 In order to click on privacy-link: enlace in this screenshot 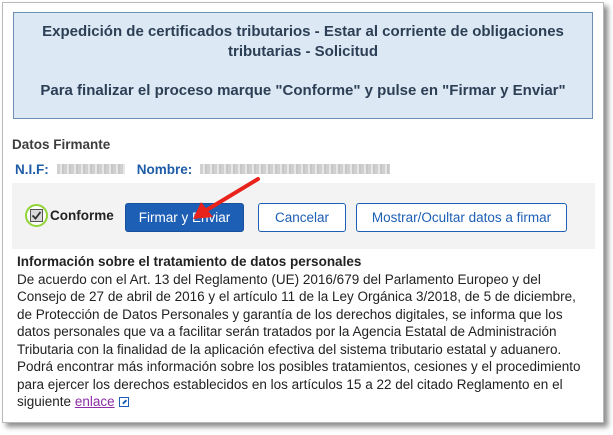, I will do `click(95, 401)`.